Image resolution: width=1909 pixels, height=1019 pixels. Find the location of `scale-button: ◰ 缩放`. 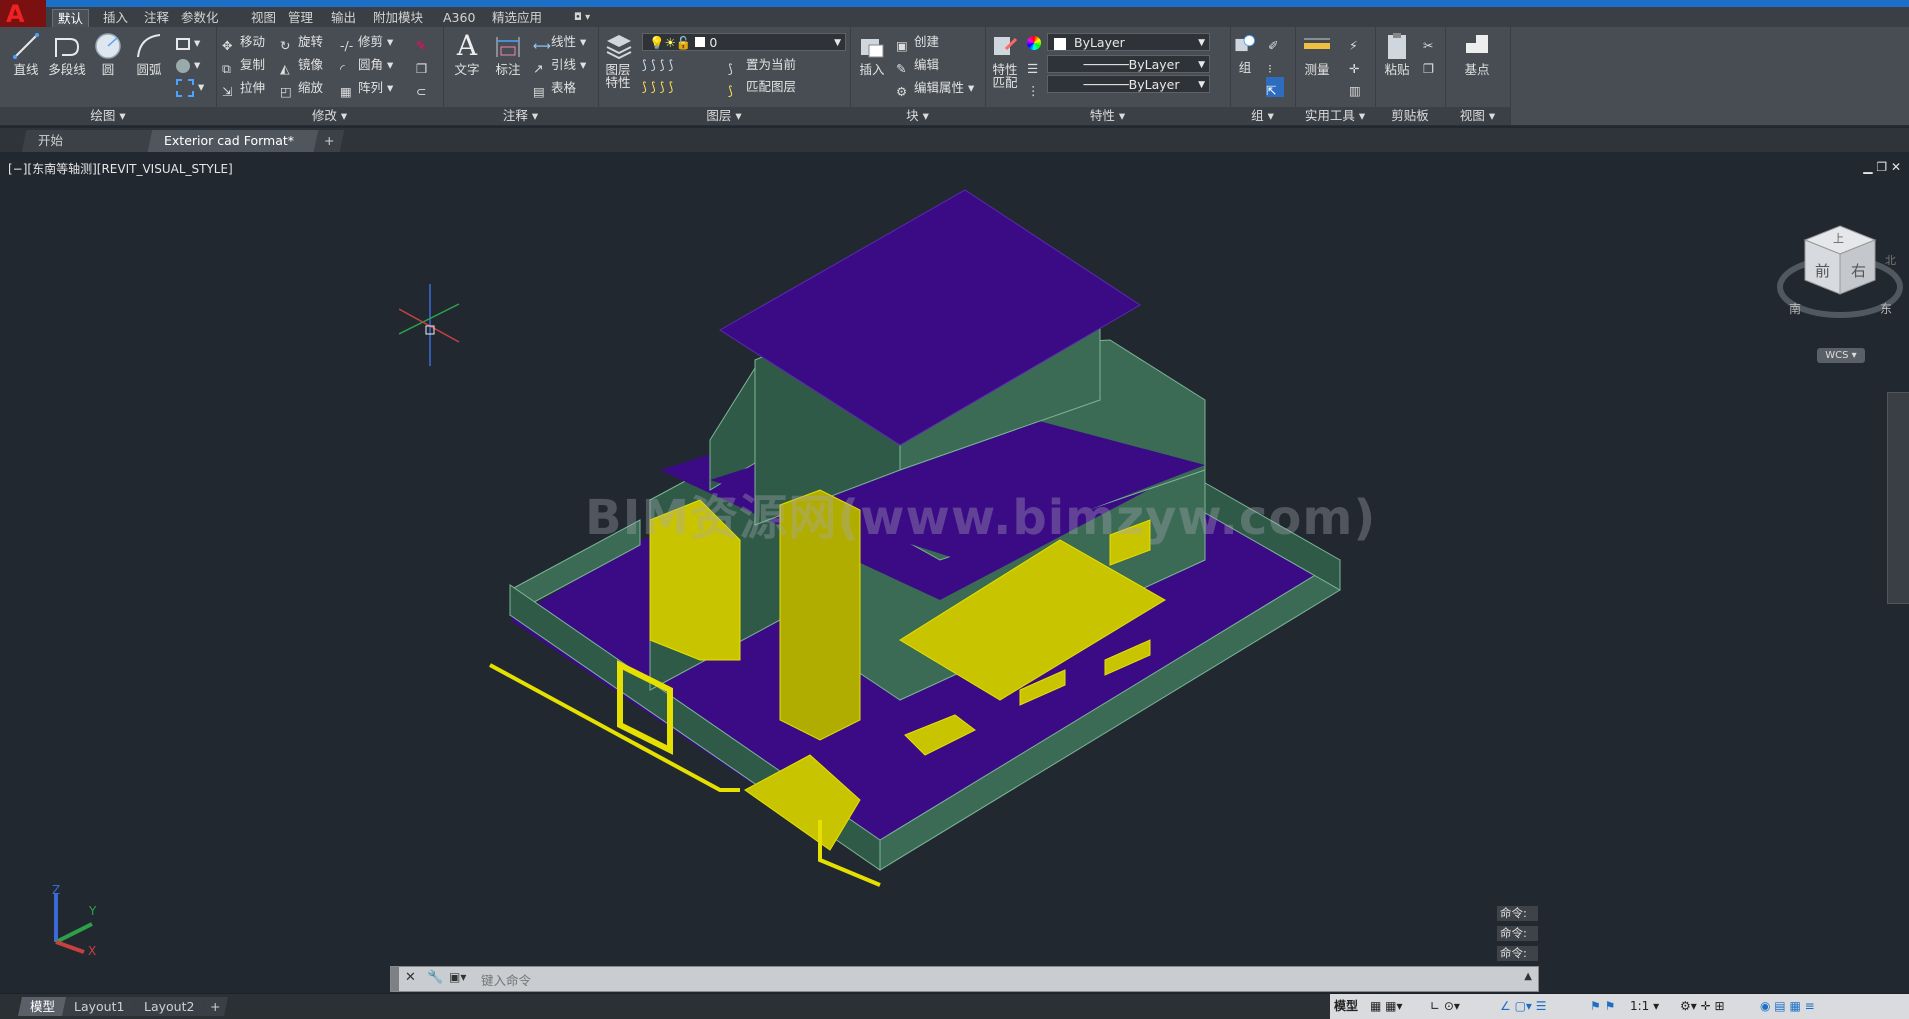

scale-button: ◰ 缩放 is located at coordinates (301, 88).